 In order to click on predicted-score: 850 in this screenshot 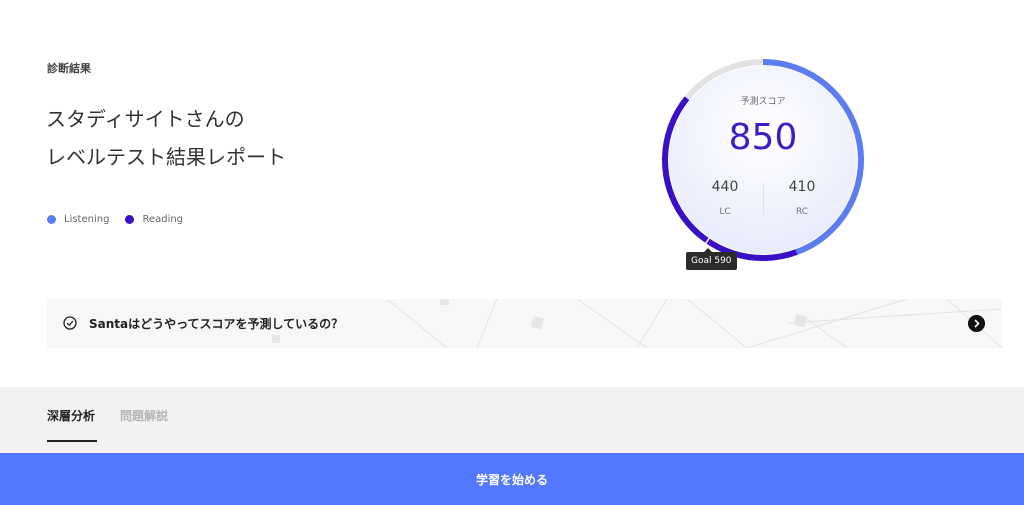, I will do `click(763, 137)`.